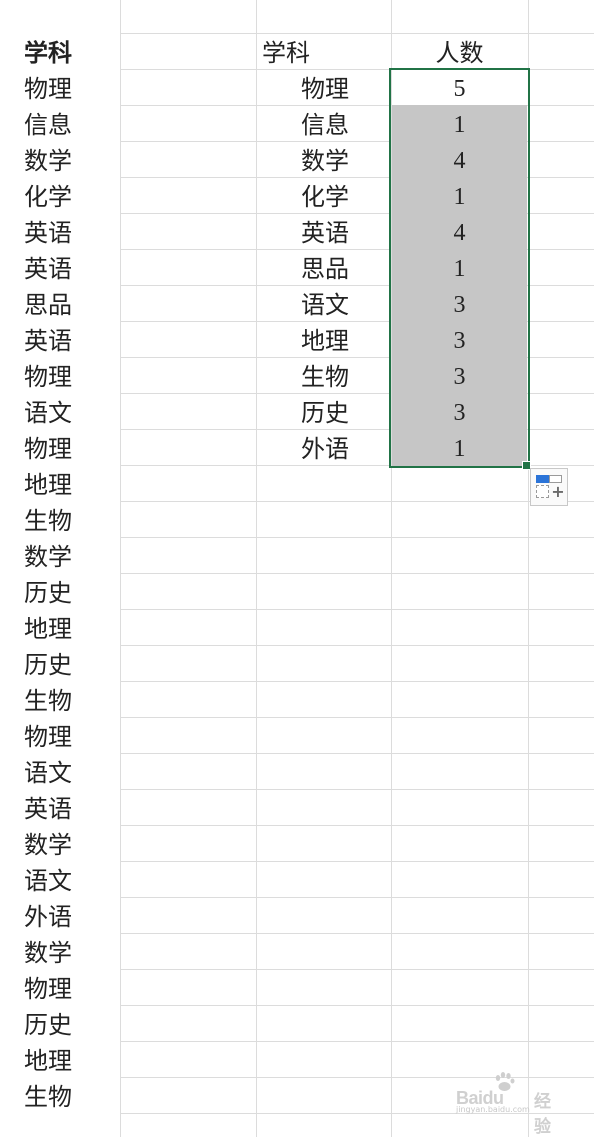  I want to click on summary-subject-cell: 历史, so click(303, 413).